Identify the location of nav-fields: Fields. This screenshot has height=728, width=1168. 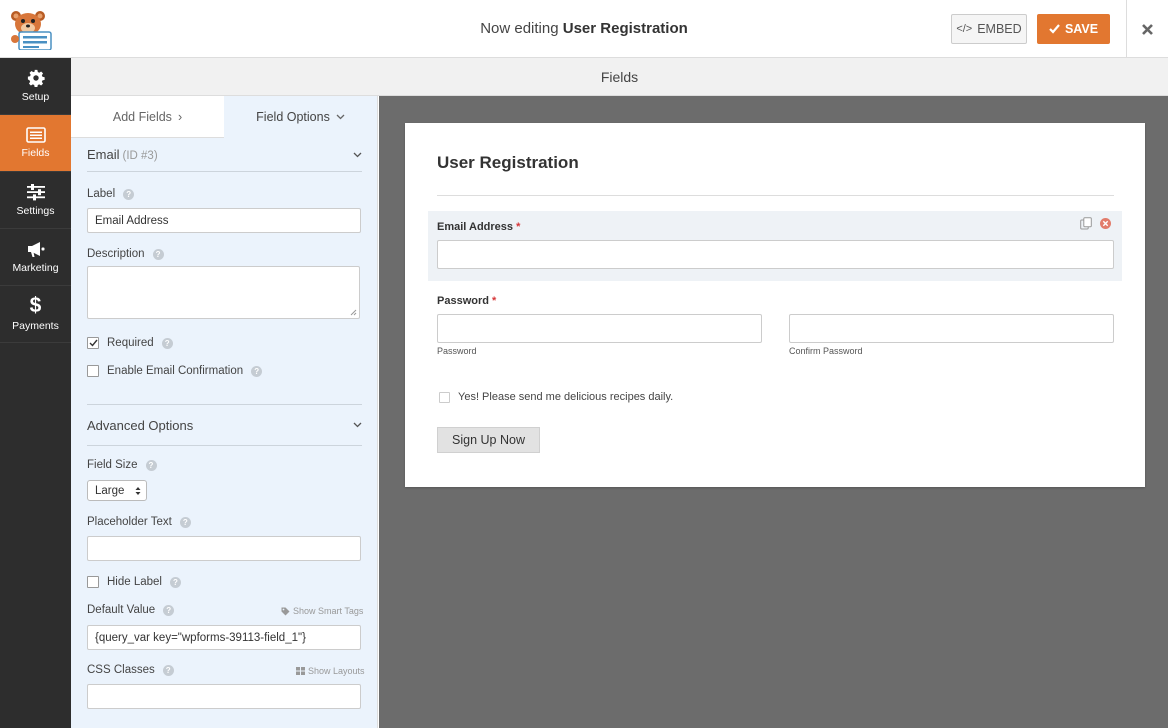
(35, 143).